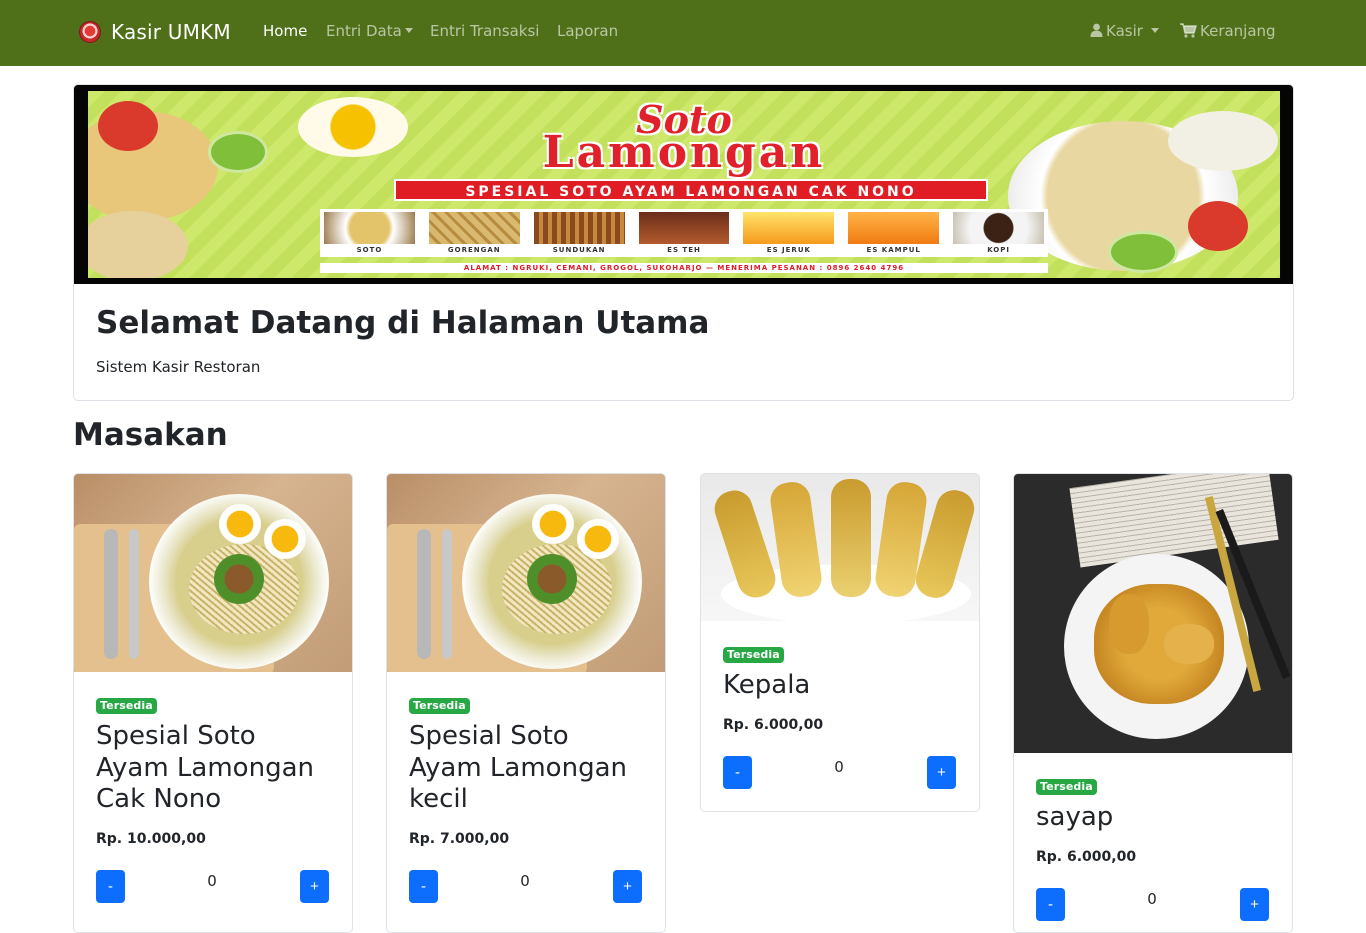  I want to click on product-name: Spesial Soto Ayam Lamongan kecil, so click(518, 767).